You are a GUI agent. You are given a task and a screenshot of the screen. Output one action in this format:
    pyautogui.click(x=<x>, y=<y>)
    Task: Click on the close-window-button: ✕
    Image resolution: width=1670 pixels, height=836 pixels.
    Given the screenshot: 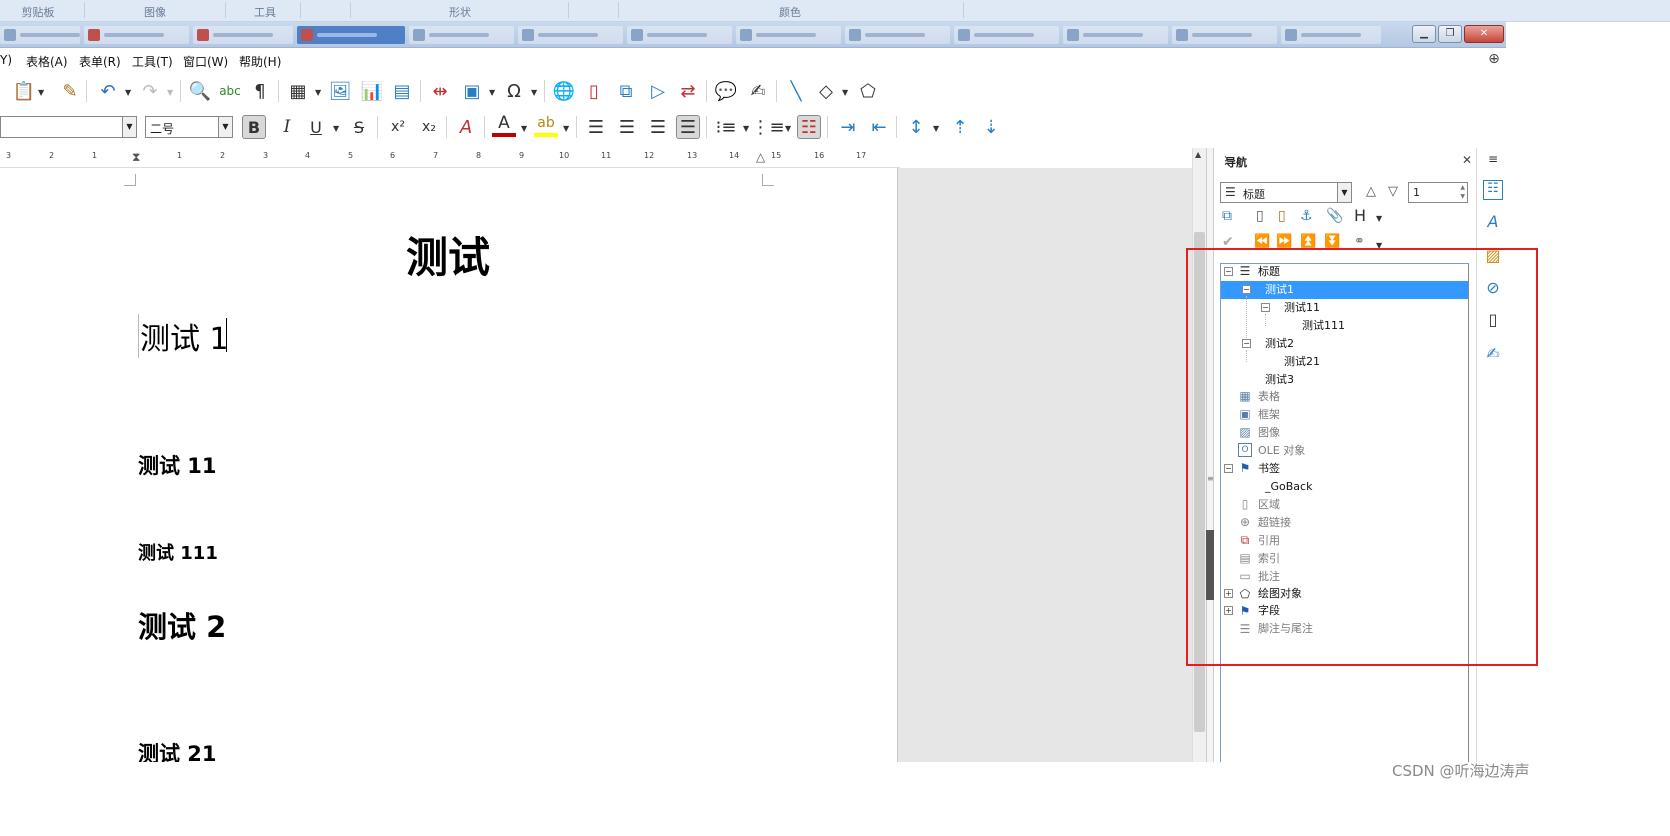 What is the action you would take?
    pyautogui.click(x=1484, y=34)
    